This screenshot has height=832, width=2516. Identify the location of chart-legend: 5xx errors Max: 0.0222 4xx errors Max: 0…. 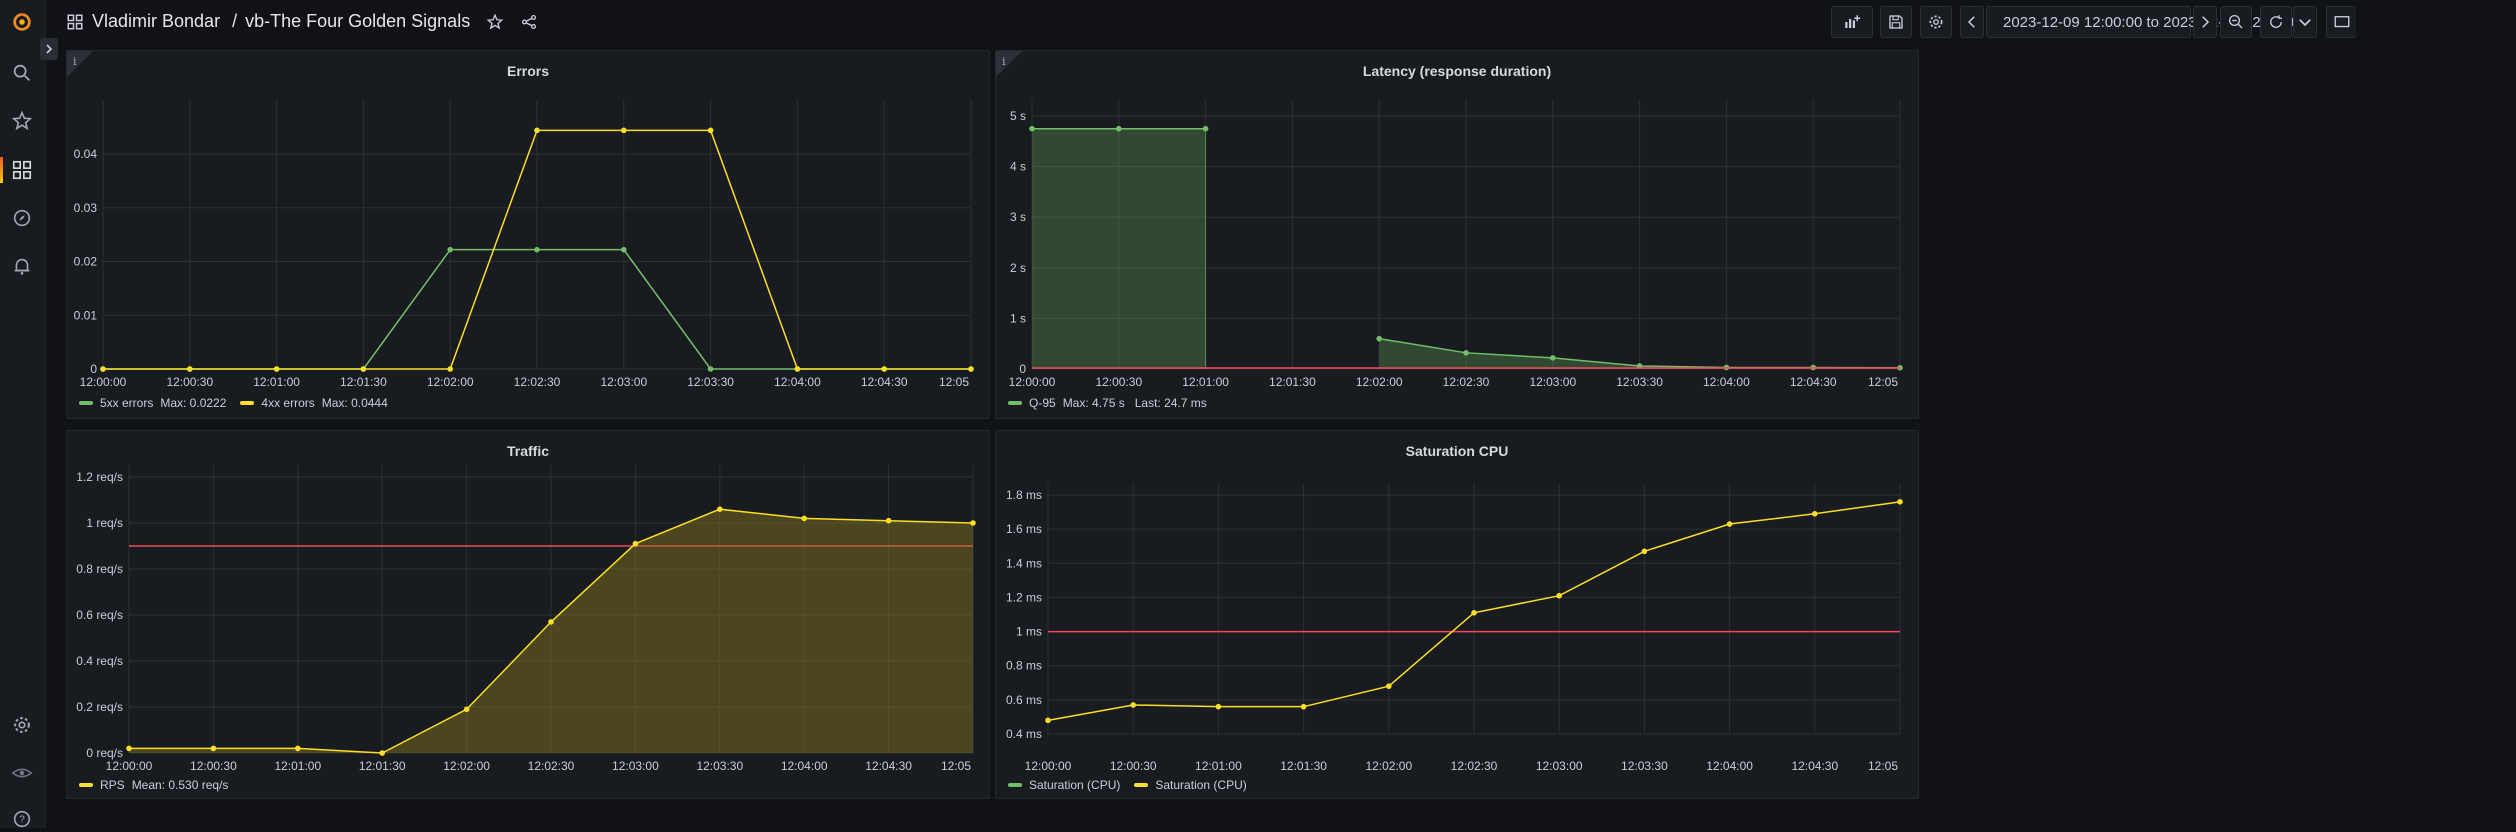
(233, 403).